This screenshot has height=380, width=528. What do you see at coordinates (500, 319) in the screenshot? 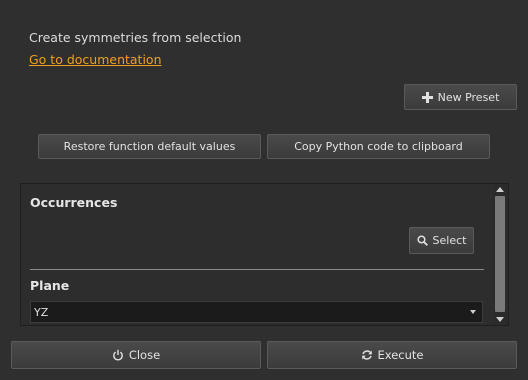
I see `scroll-down-arrow-icon` at bounding box center [500, 319].